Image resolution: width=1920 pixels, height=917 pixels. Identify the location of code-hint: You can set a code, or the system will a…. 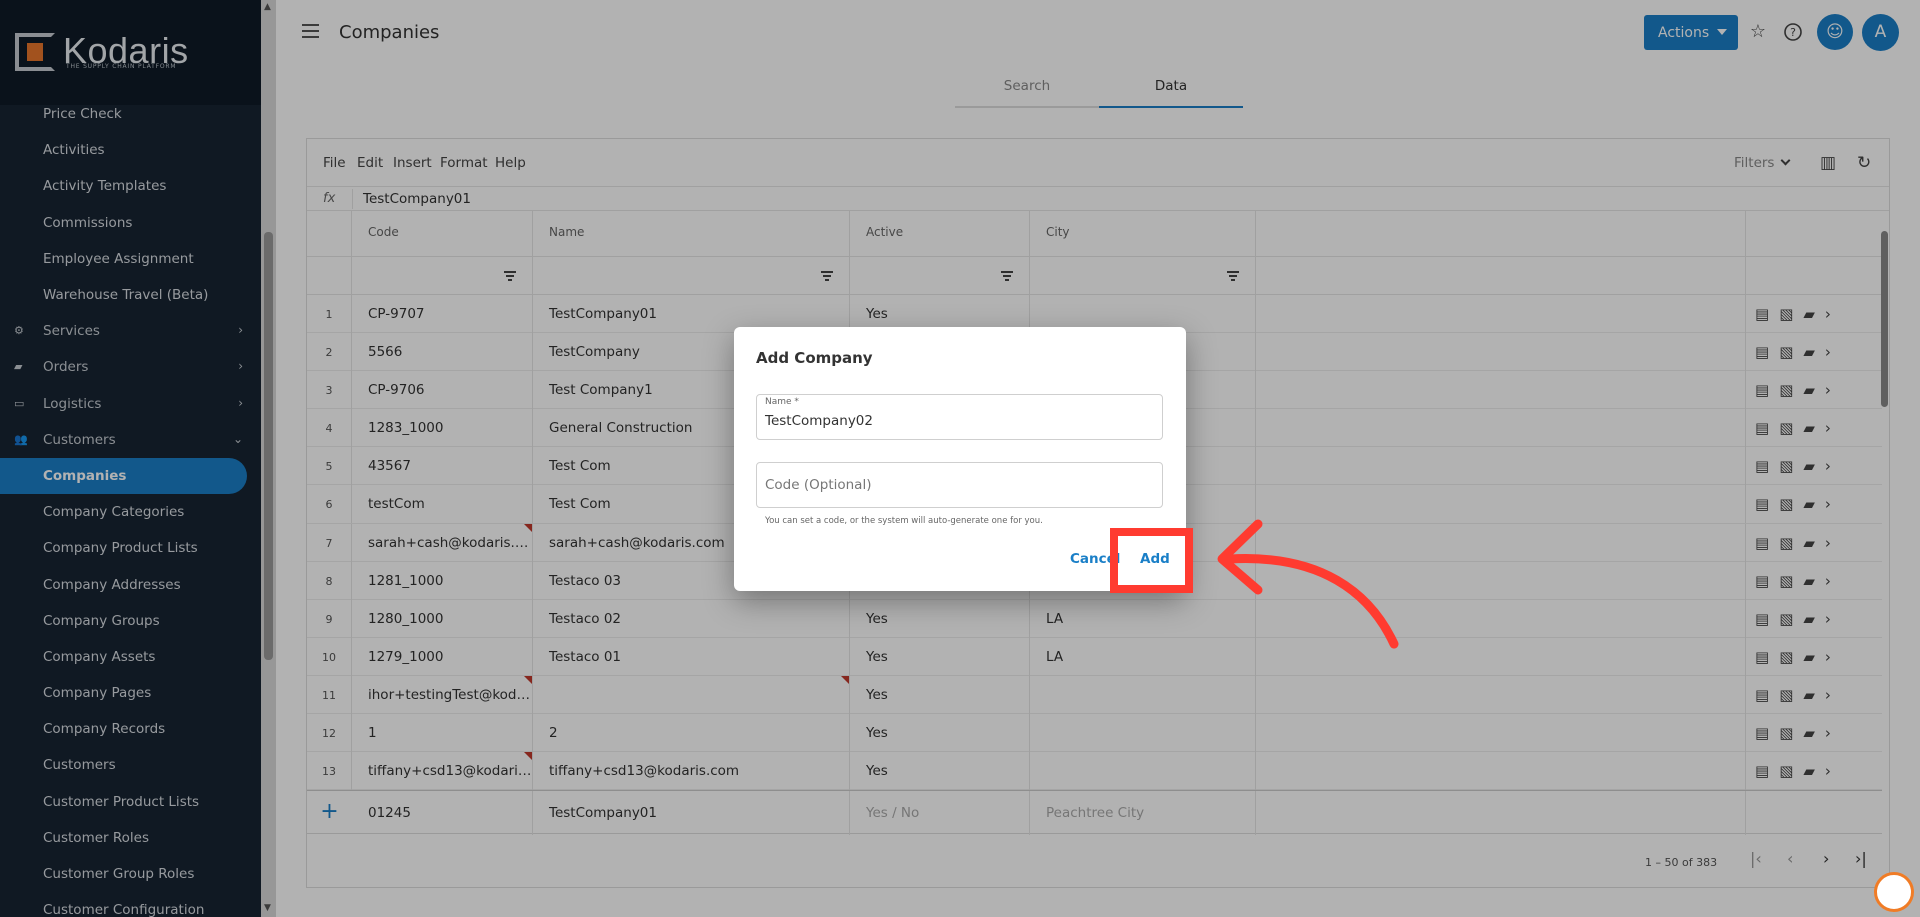
(904, 521).